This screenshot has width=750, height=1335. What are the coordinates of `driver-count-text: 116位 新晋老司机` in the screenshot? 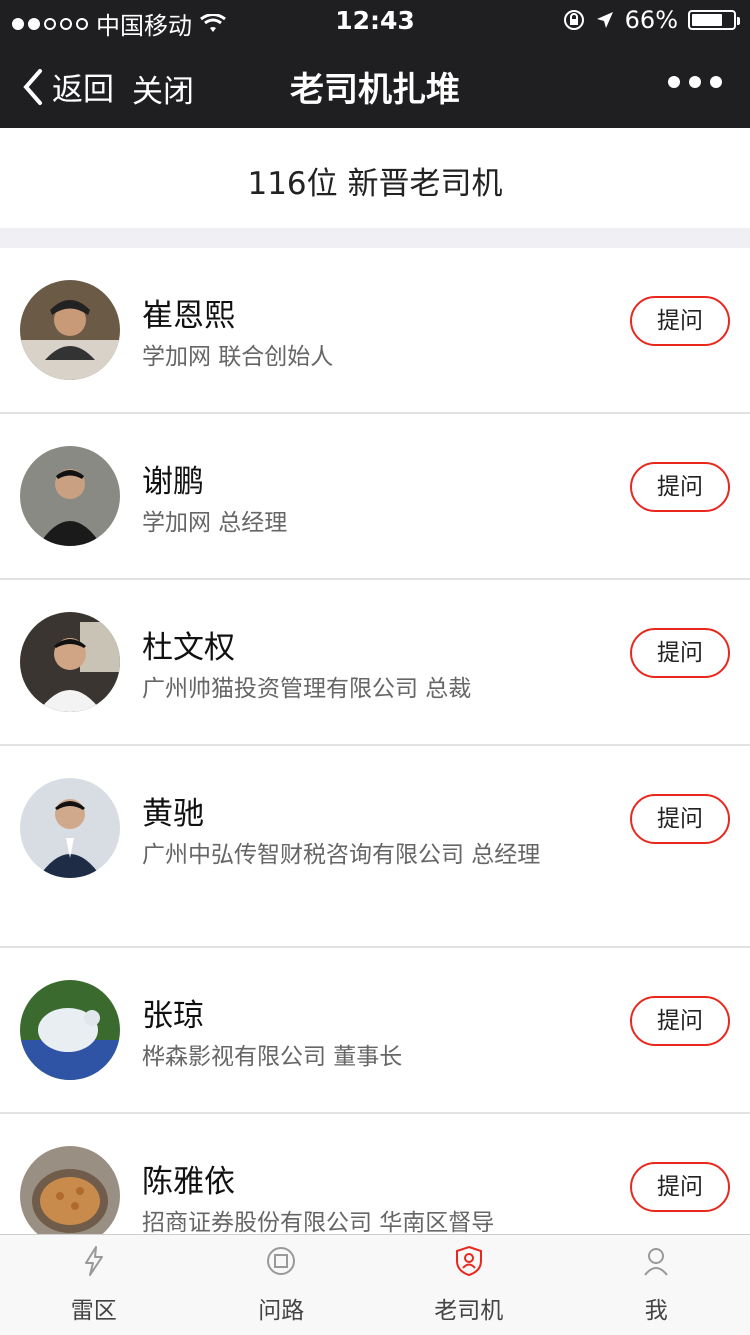 It's located at (375, 180).